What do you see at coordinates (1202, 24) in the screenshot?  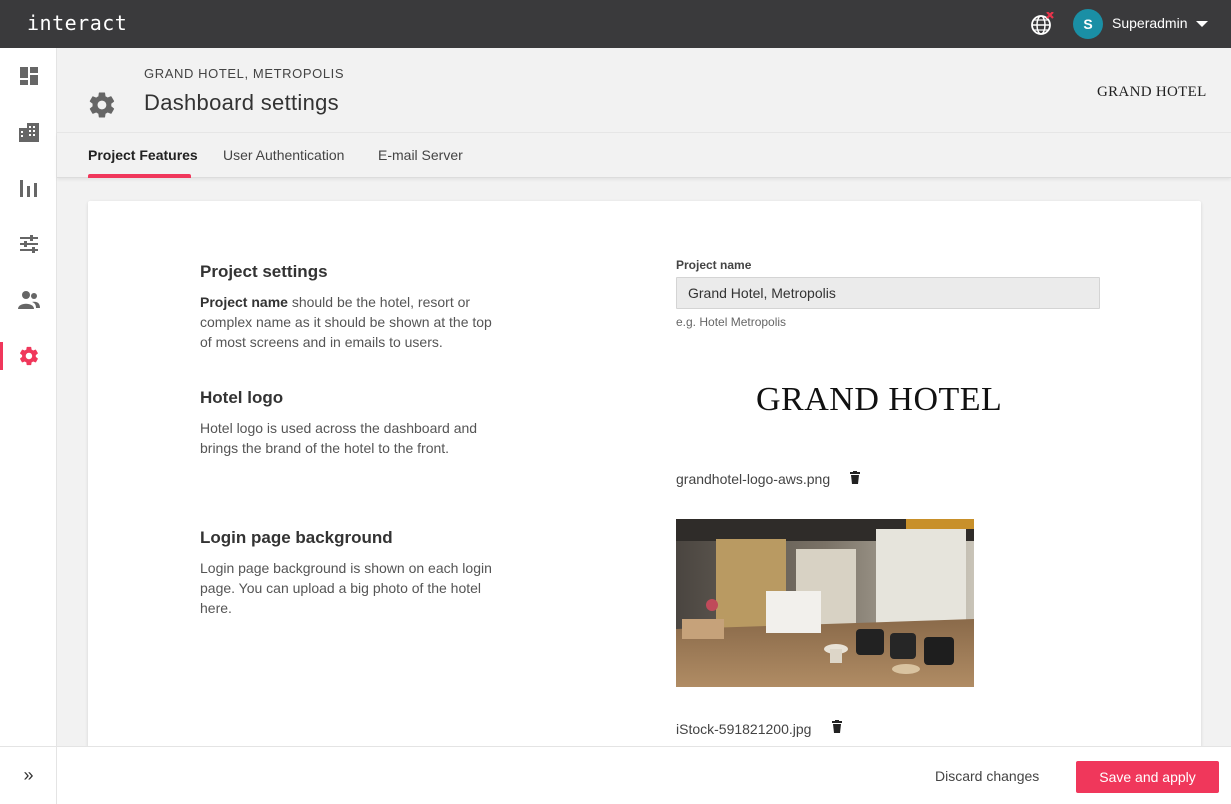 I see `chevron-down-icon` at bounding box center [1202, 24].